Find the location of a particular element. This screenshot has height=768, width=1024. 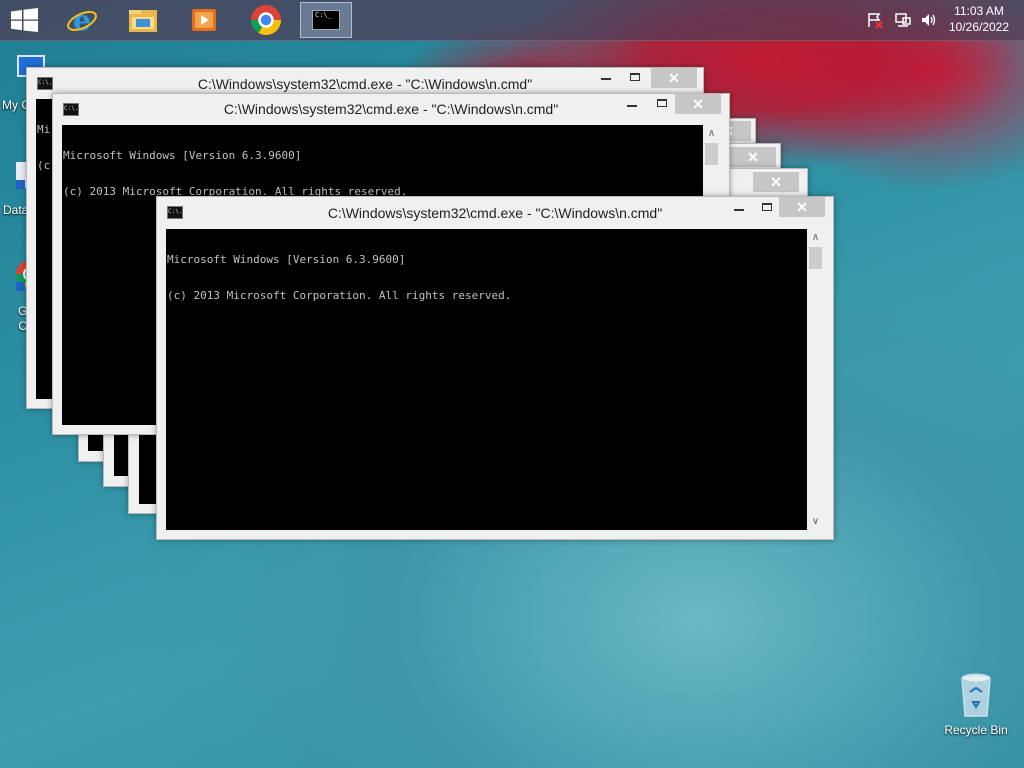

command-prompt-icon: C:\_ is located at coordinates (326, 20).